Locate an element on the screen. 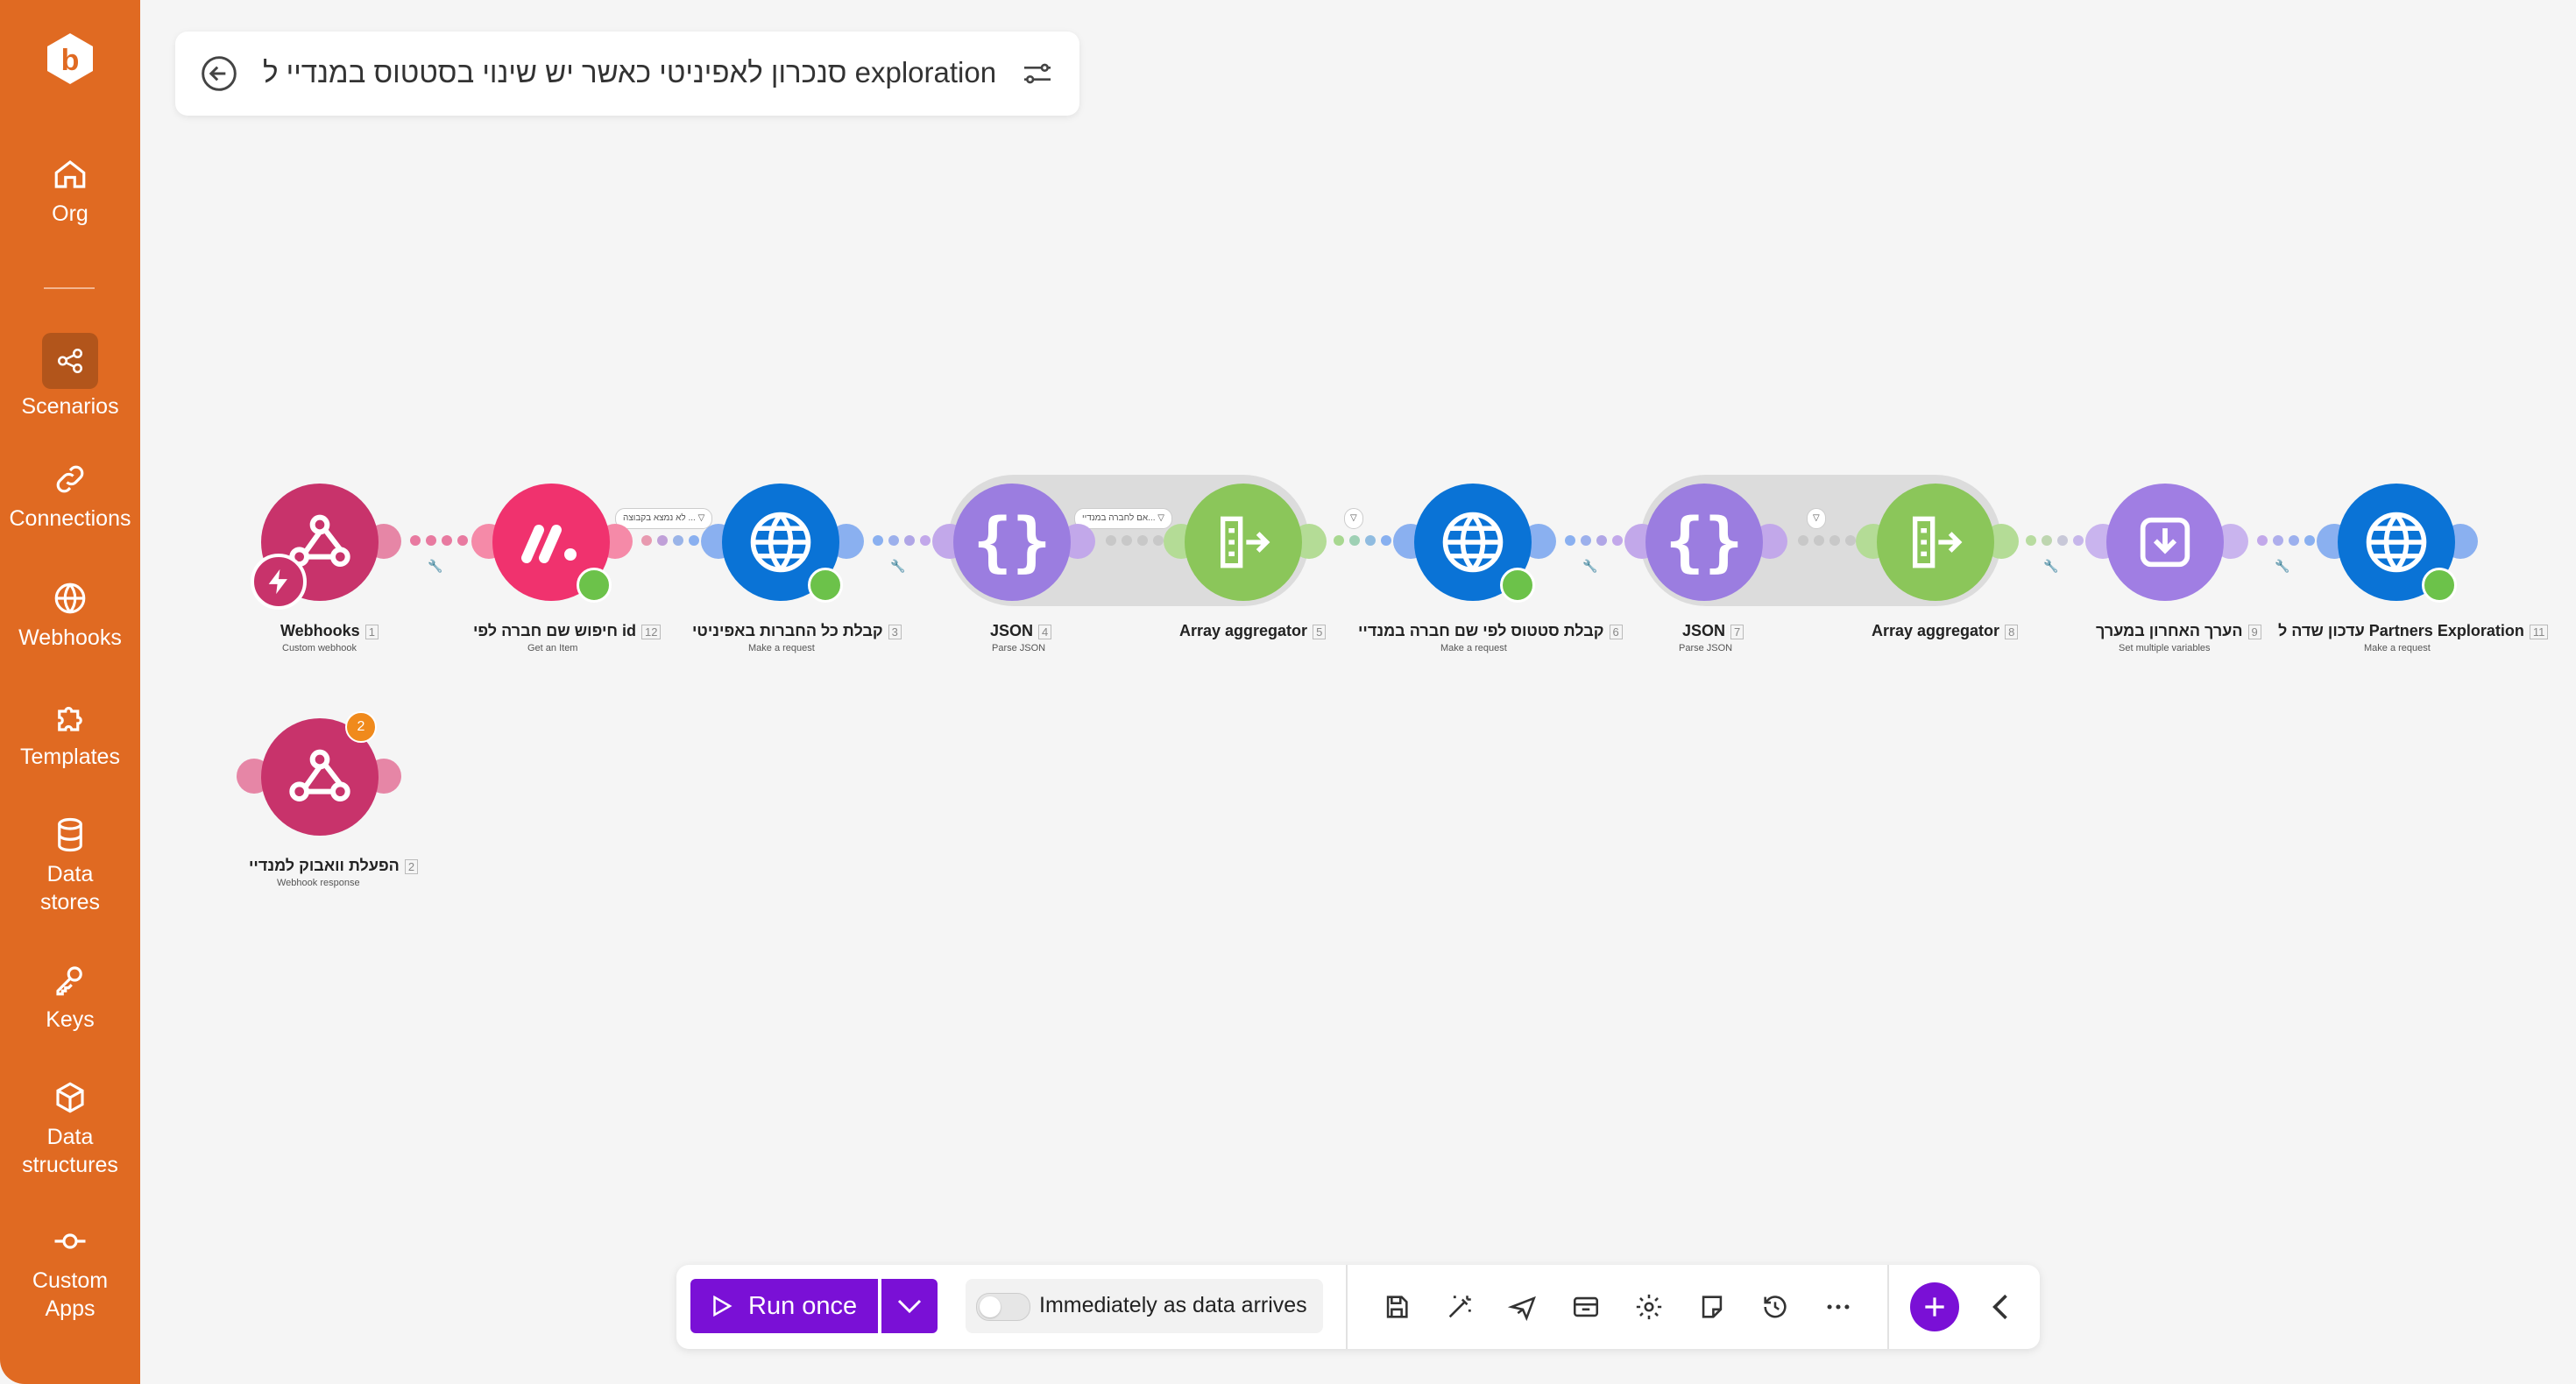  history-button is located at coordinates (1775, 1307).